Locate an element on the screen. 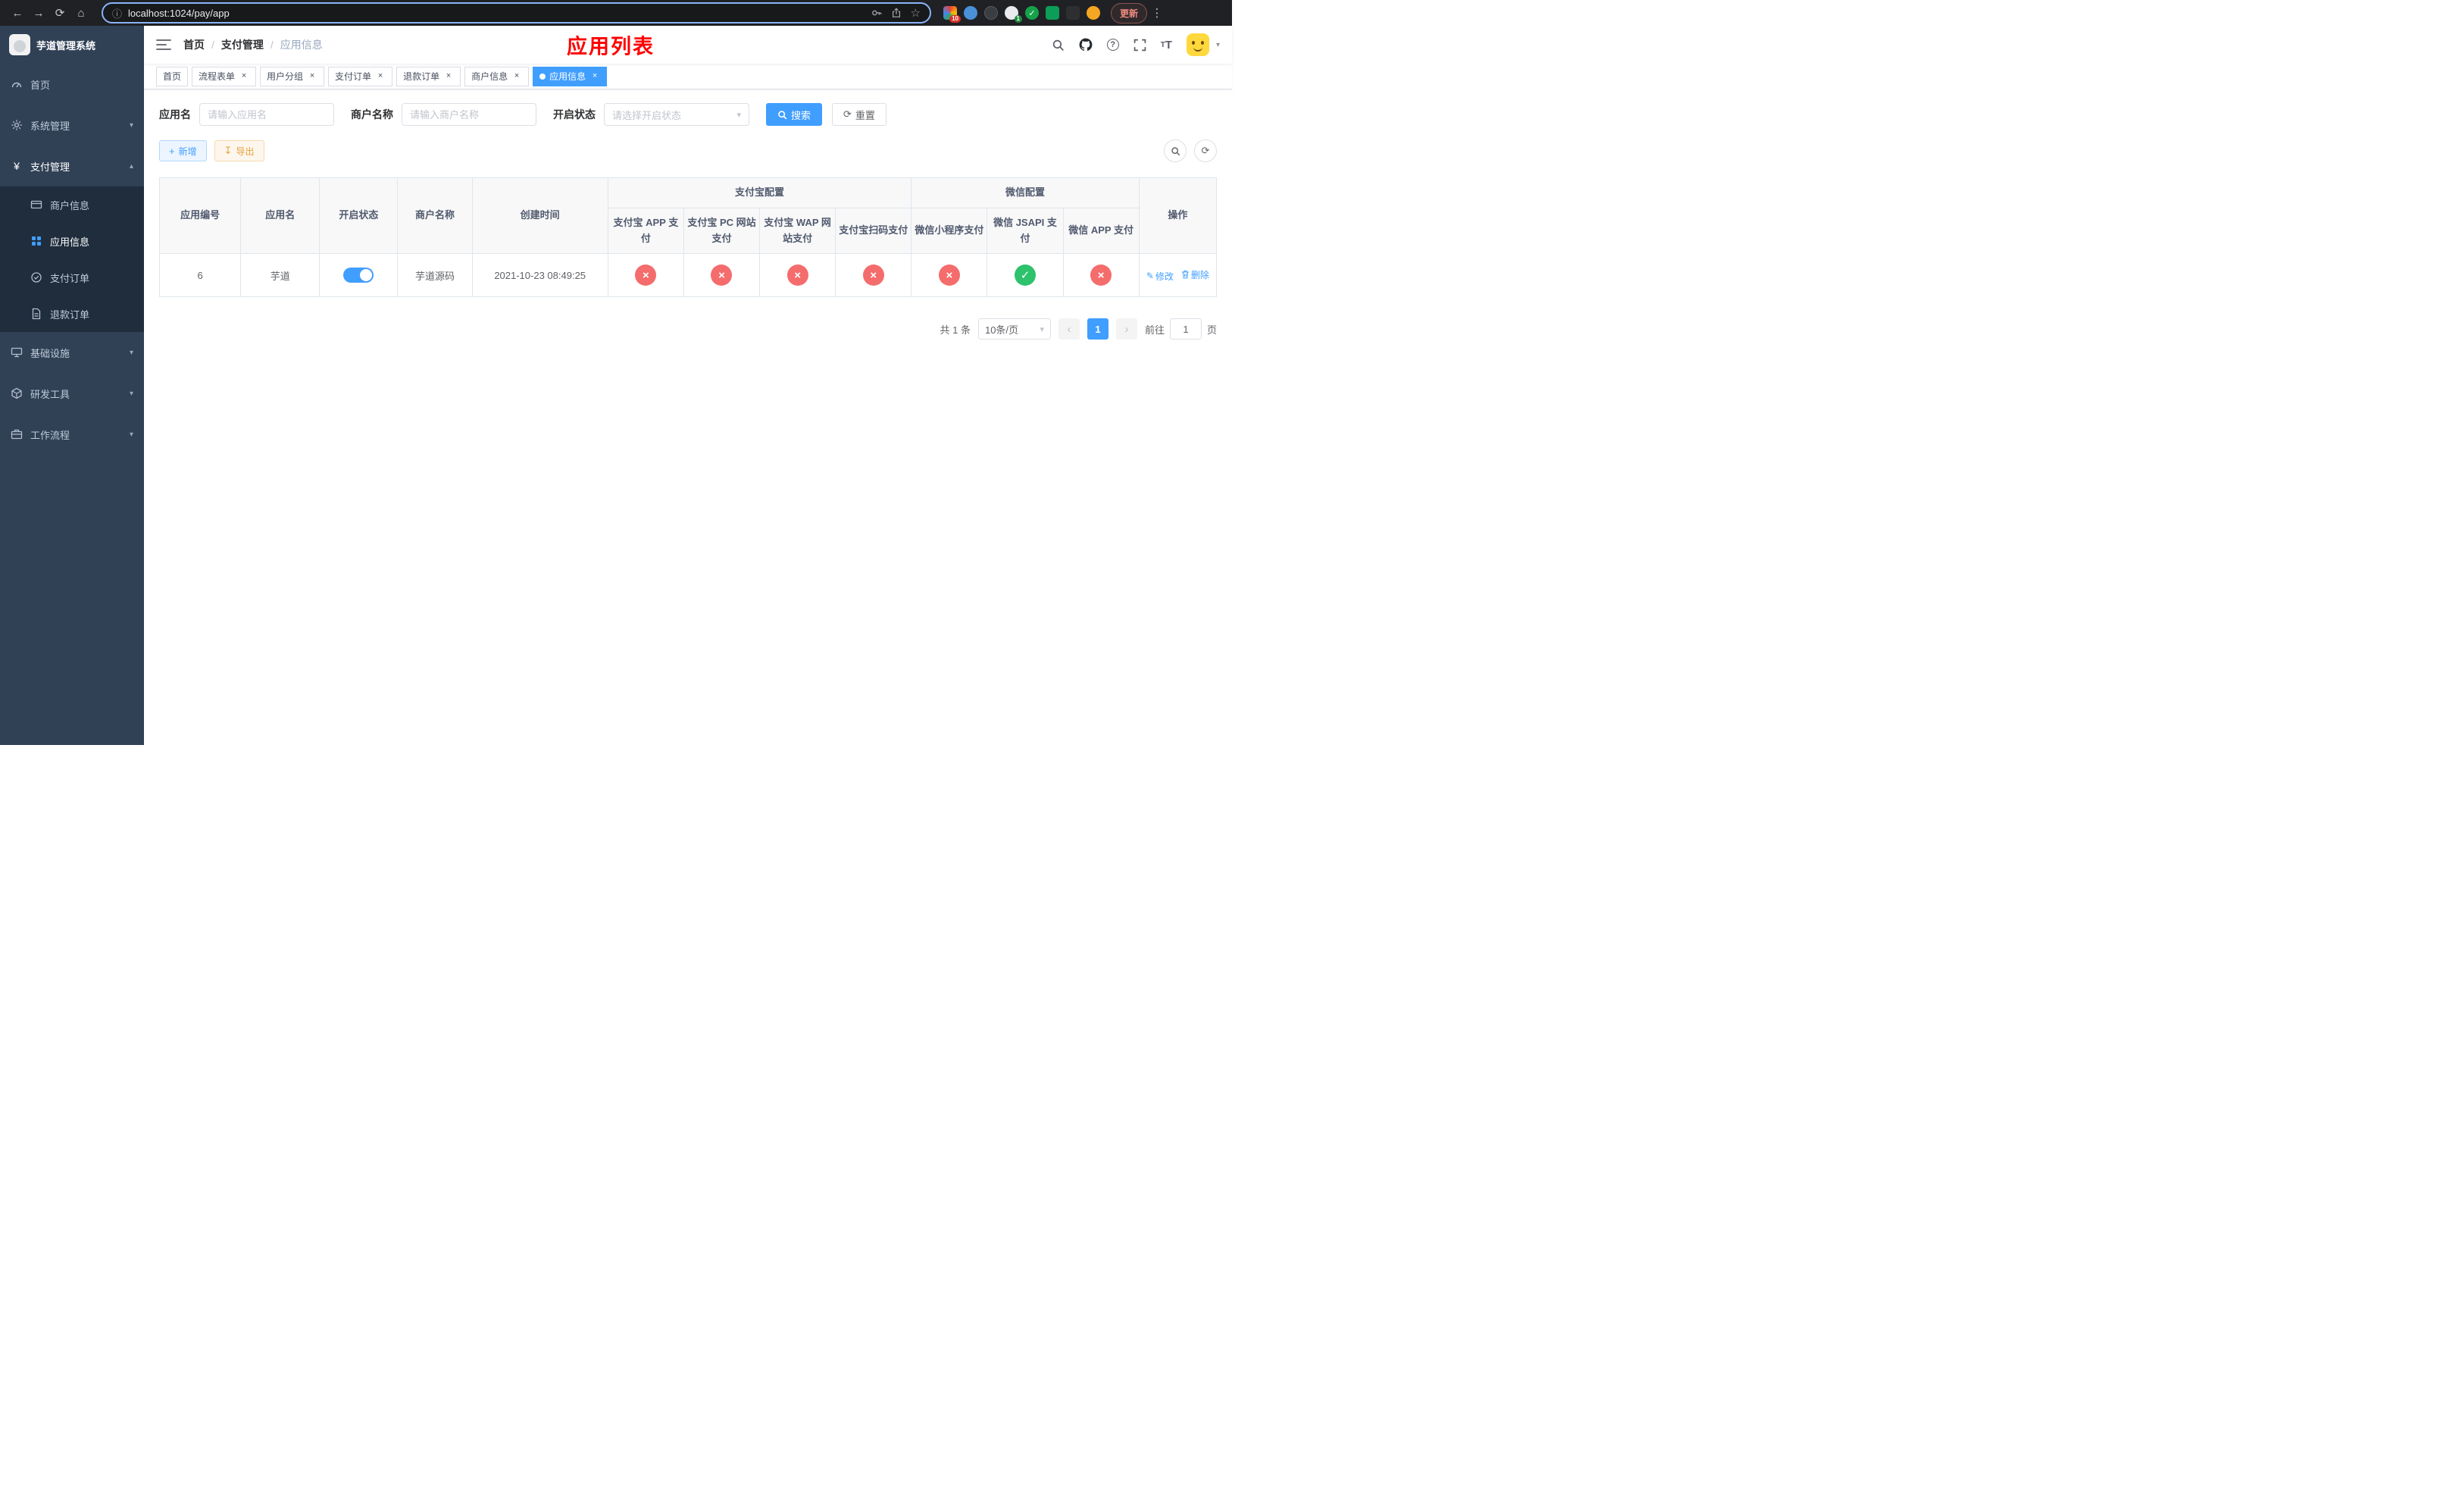 The width and height of the screenshot is (2464, 1490). page-number-current: 1 is located at coordinates (1097, 329).